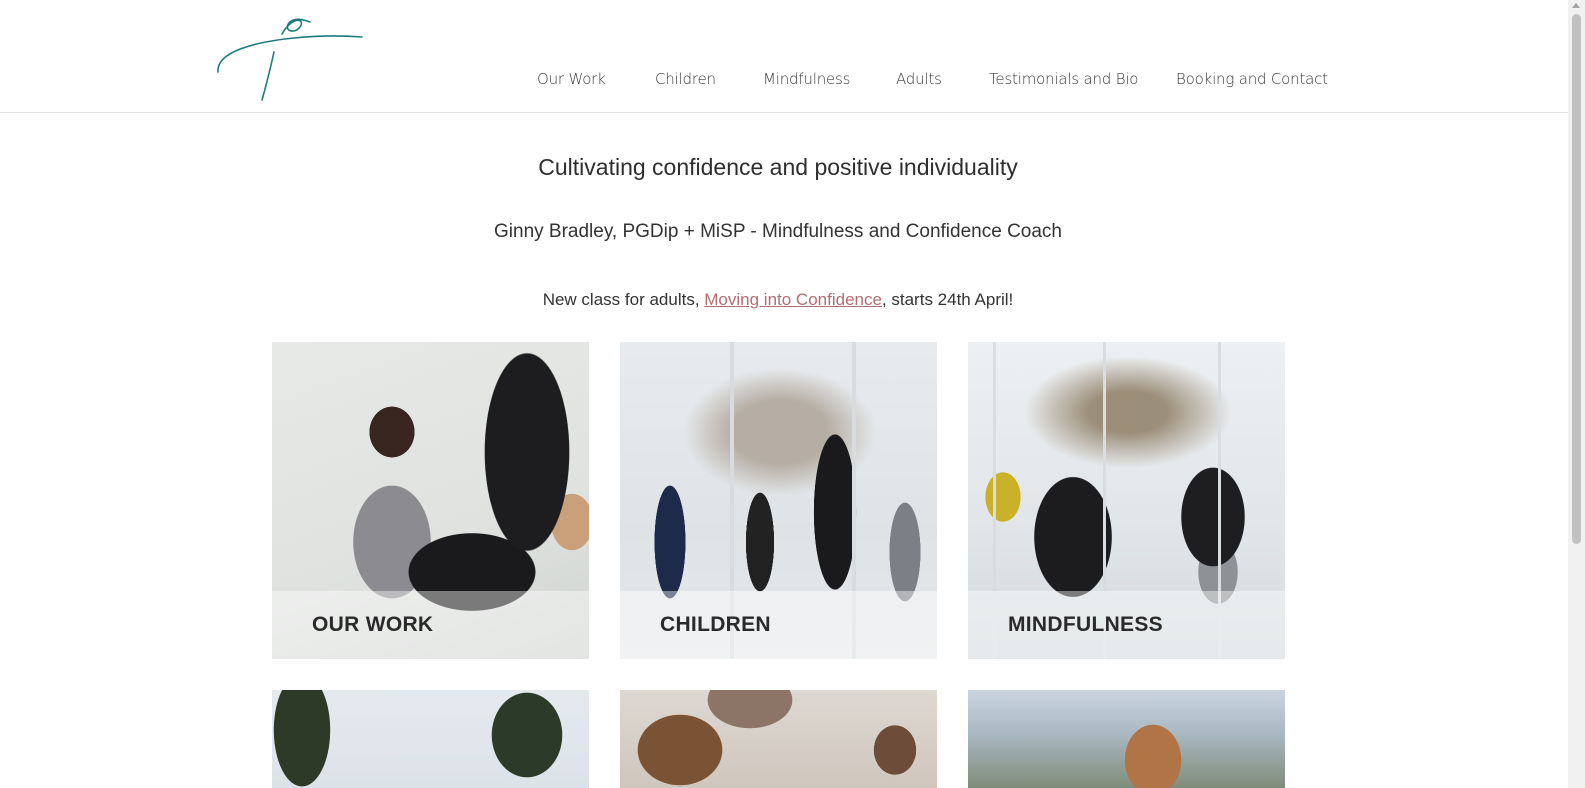  I want to click on scrollbar-thumb, so click(1576, 279).